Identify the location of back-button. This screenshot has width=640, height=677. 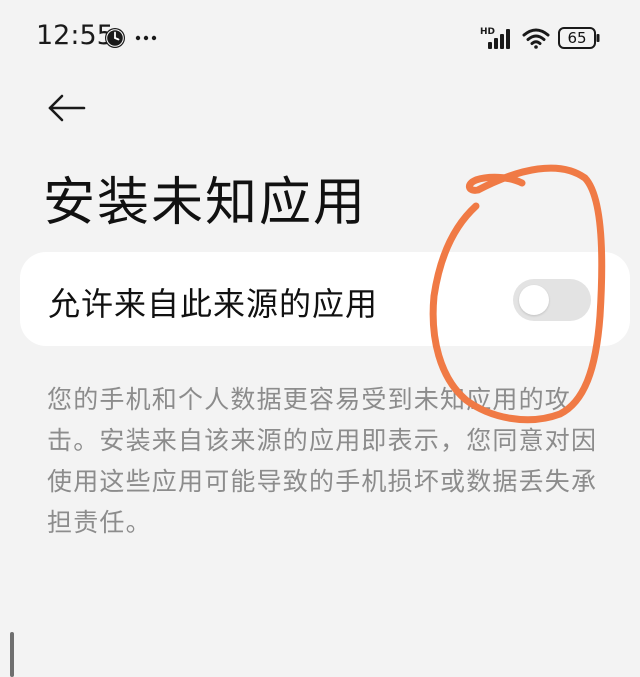
(66, 108).